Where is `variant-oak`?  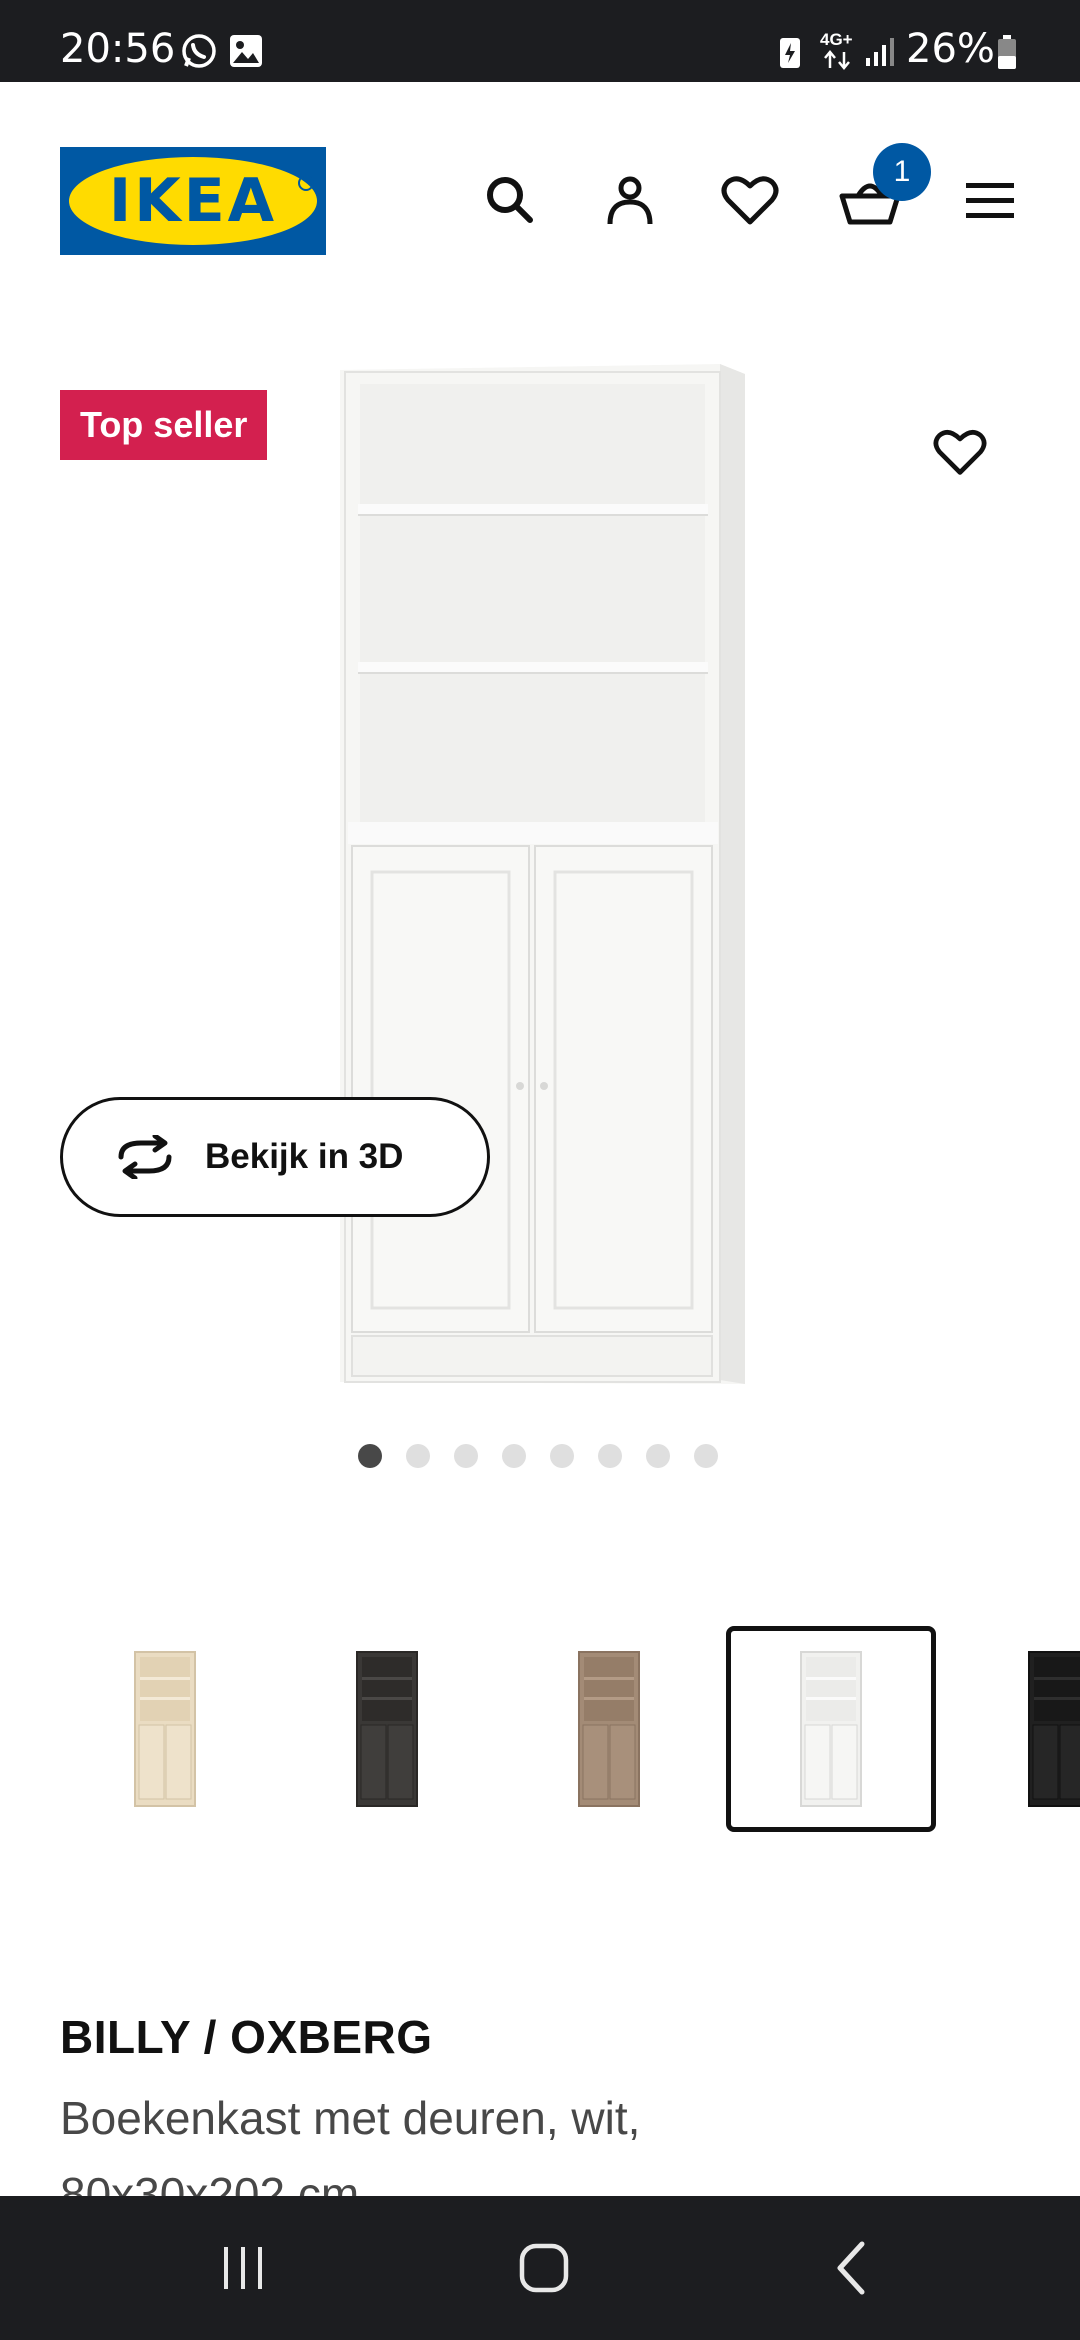
variant-oak is located at coordinates (609, 1729).